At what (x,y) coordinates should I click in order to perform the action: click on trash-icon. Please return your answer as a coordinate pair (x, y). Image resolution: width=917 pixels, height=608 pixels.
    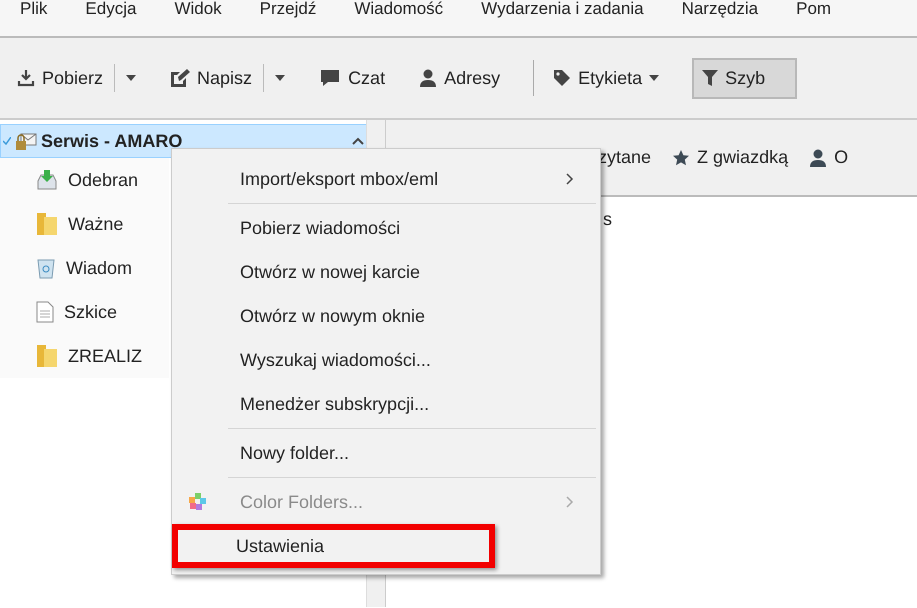
    Looking at the image, I should click on (46, 268).